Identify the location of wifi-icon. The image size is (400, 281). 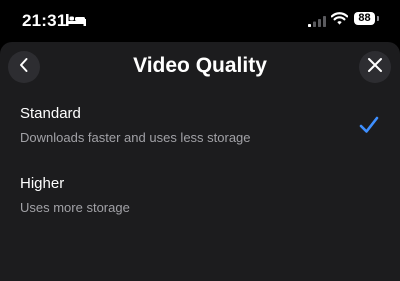
(339, 21).